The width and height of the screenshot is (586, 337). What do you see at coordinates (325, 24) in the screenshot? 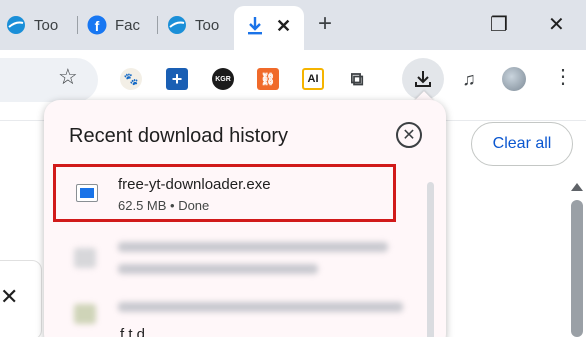
I see `new-tab-button: +` at bounding box center [325, 24].